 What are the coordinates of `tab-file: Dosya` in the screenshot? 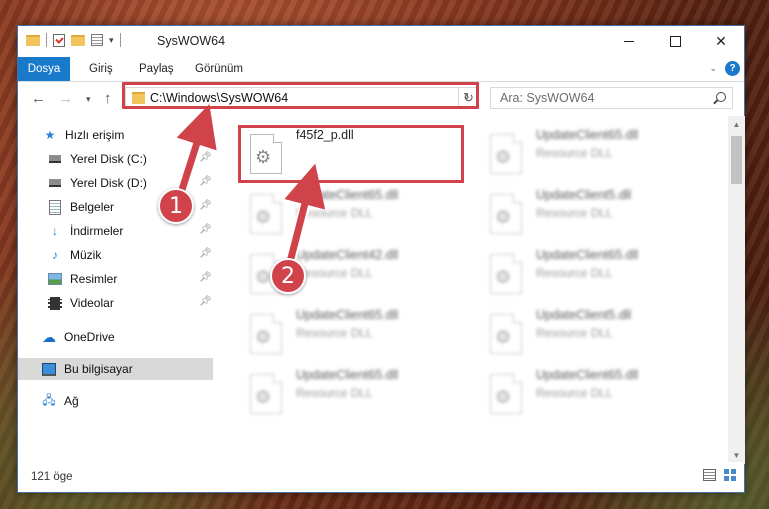 It's located at (44, 69).